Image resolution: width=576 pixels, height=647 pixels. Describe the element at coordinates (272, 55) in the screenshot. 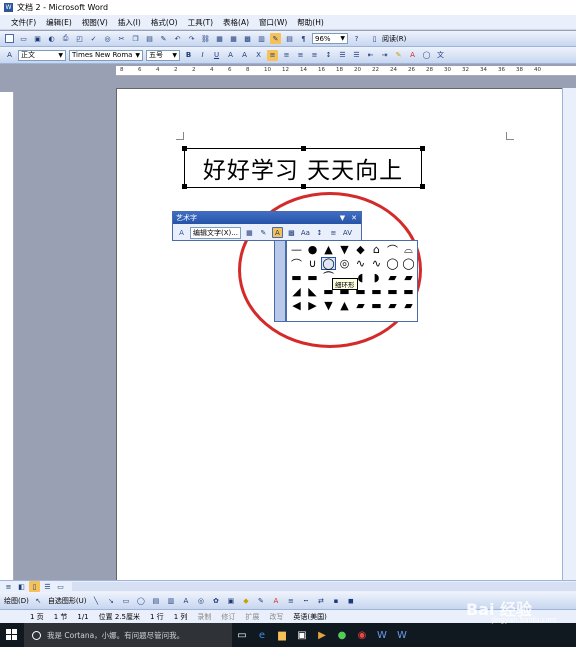

I see `align-left-icon: ≡` at that location.